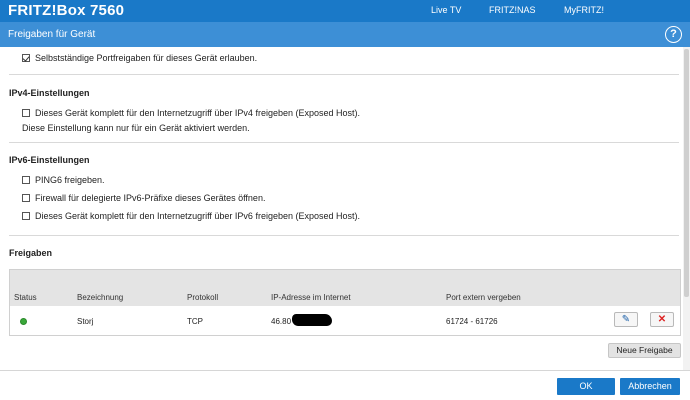  What do you see at coordinates (662, 319) in the screenshot?
I see `close-x-icon: ✕` at bounding box center [662, 319].